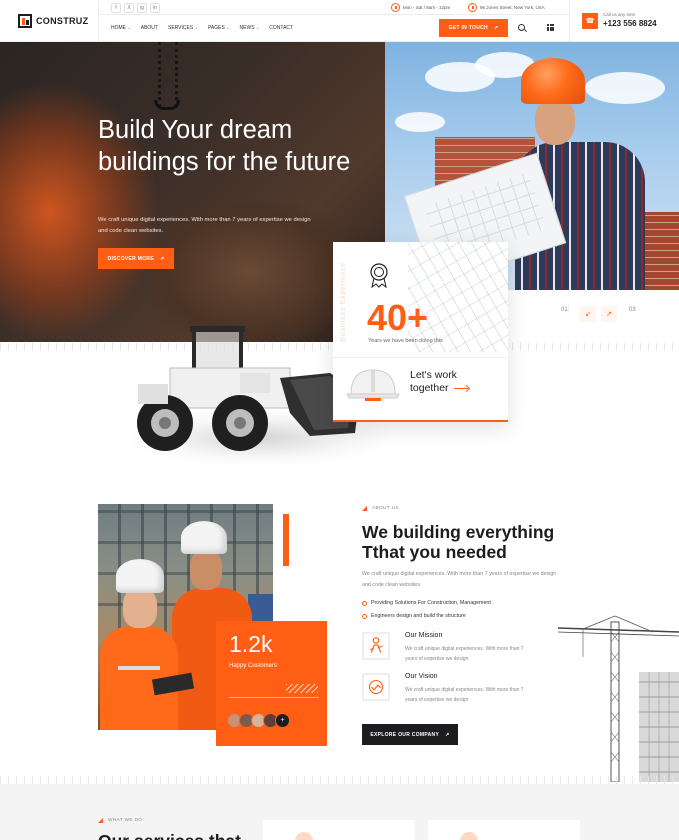 This screenshot has height=840, width=679. I want to click on slide-counter-current: 01:, so click(565, 310).